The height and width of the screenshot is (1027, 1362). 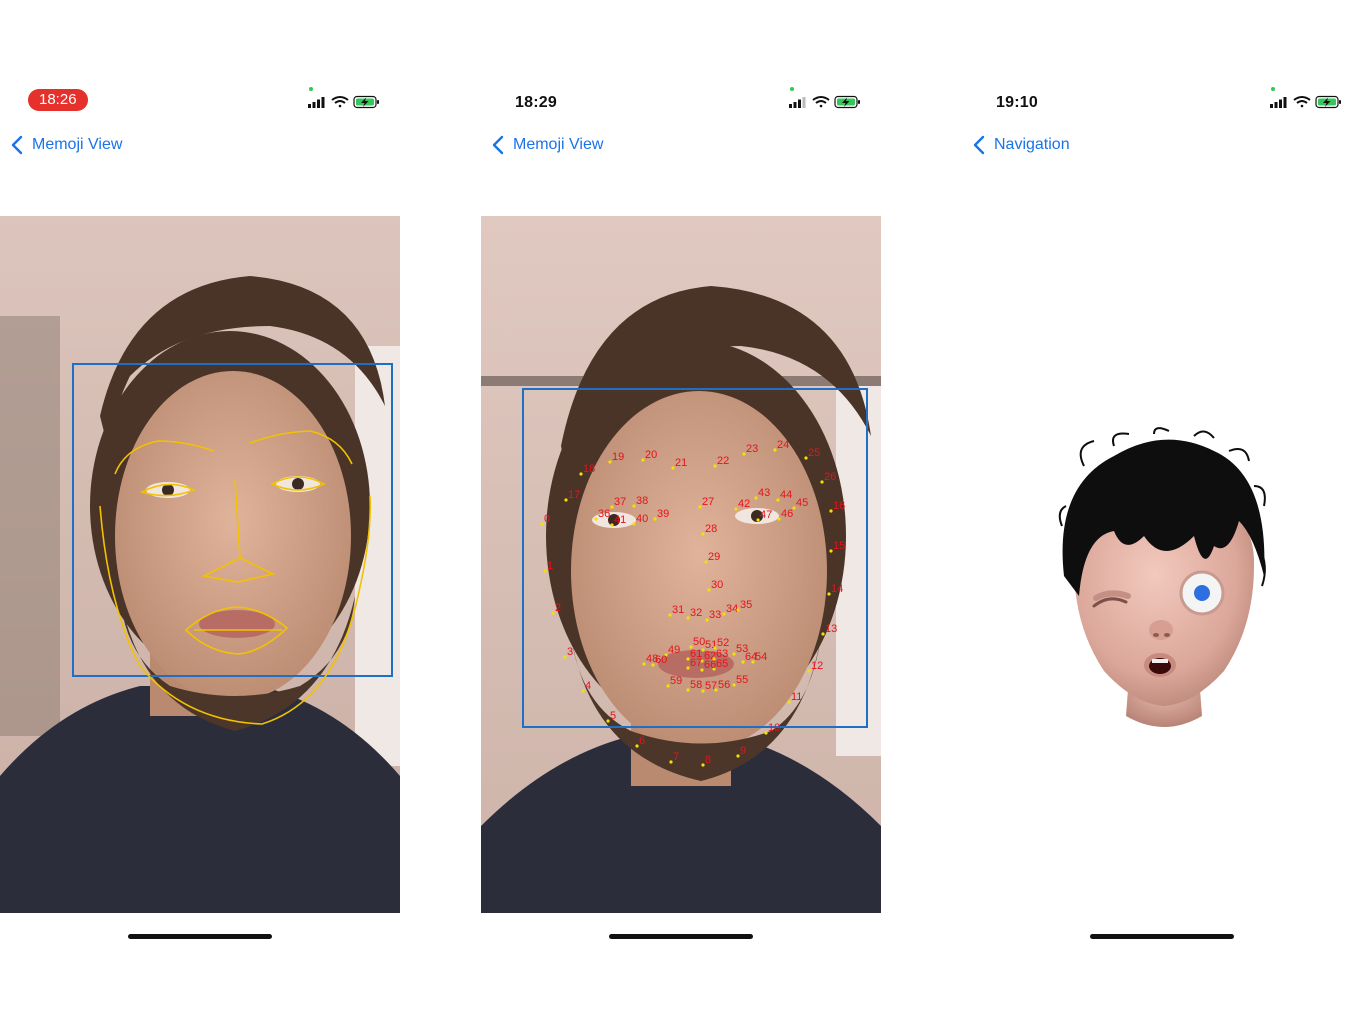 What do you see at coordinates (676, 681) in the screenshot?
I see `landmark-label: 59` at bounding box center [676, 681].